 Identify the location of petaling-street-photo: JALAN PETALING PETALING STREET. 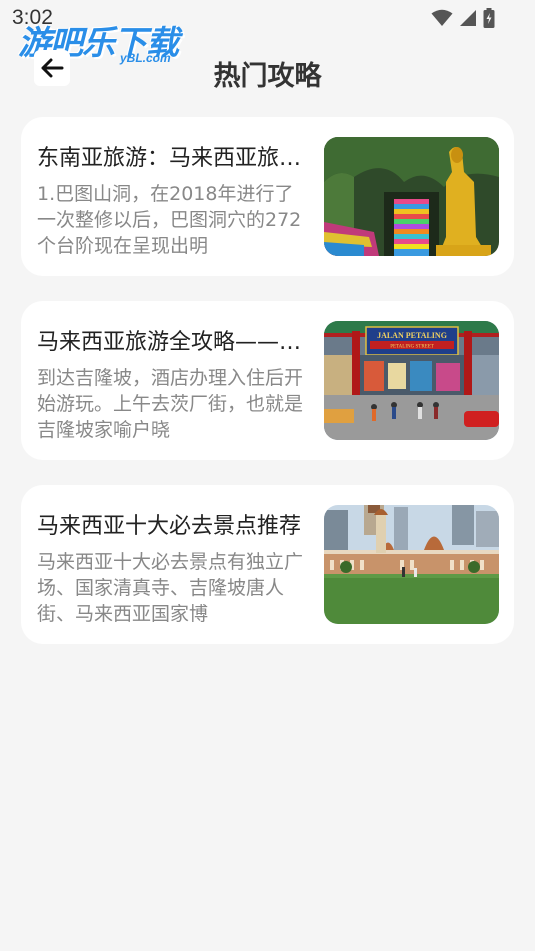
(411, 380).